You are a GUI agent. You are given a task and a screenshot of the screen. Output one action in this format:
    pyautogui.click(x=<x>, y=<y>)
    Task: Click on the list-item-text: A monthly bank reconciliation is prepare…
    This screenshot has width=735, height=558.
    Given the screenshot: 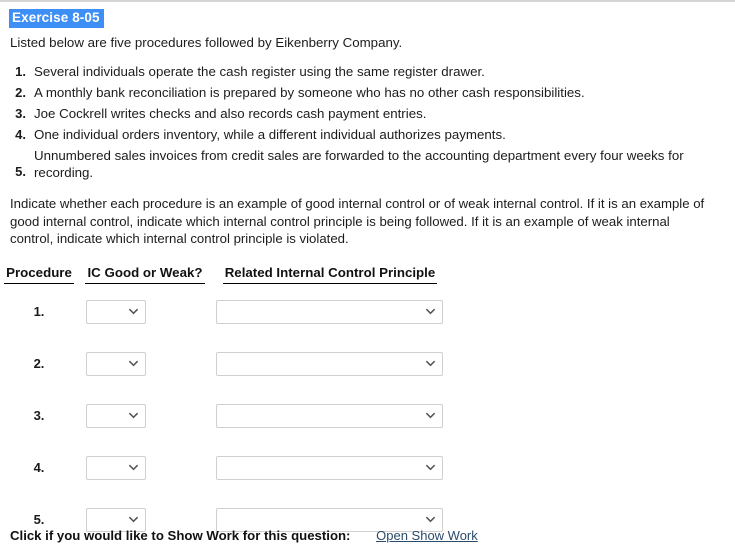 What is the action you would take?
    pyautogui.click(x=309, y=92)
    